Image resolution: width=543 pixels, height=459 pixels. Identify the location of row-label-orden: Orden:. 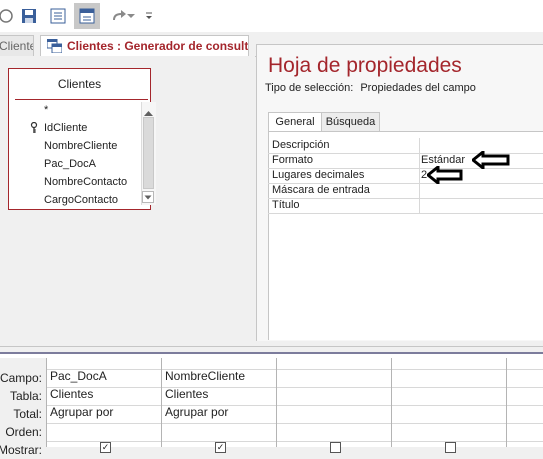
(23, 432).